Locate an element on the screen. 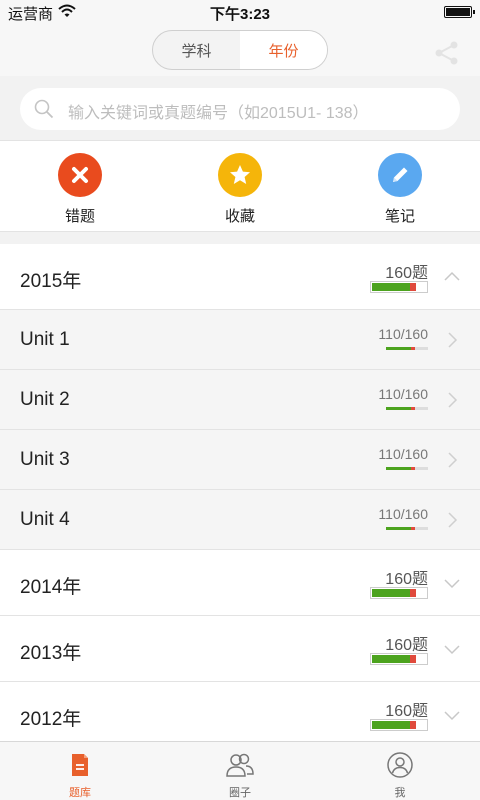  year-label: 2015年 is located at coordinates (51, 281).